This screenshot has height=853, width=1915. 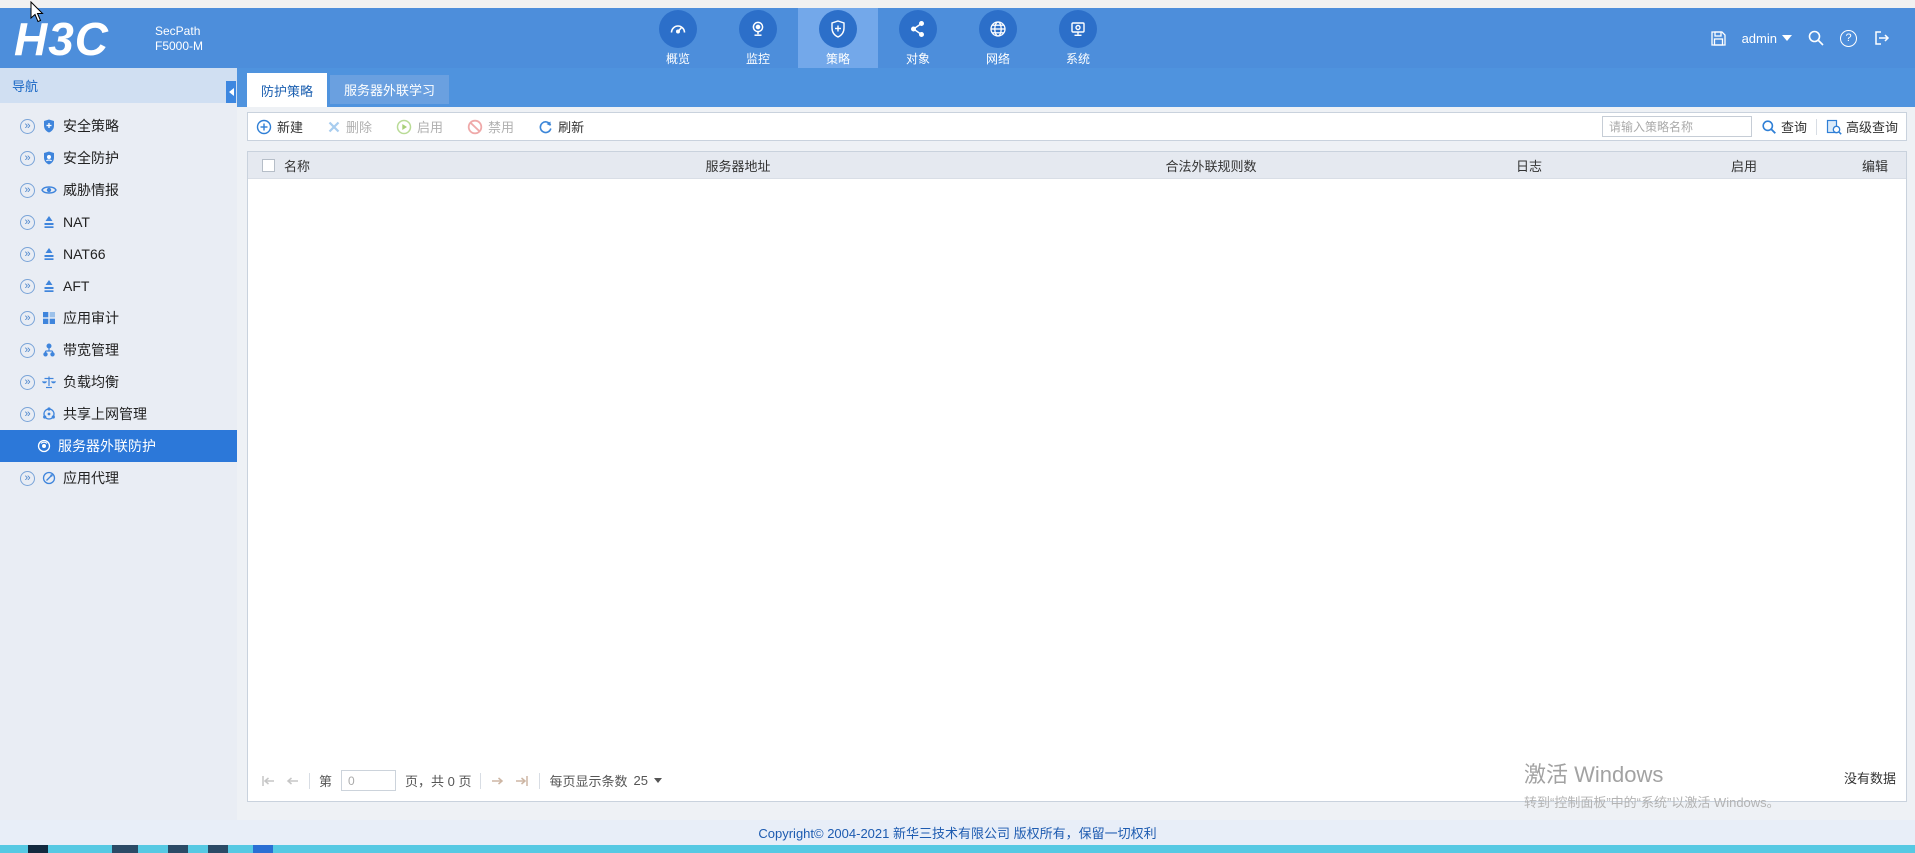 I want to click on sidebar-item-security-protection: 安全防护, so click(x=118, y=158).